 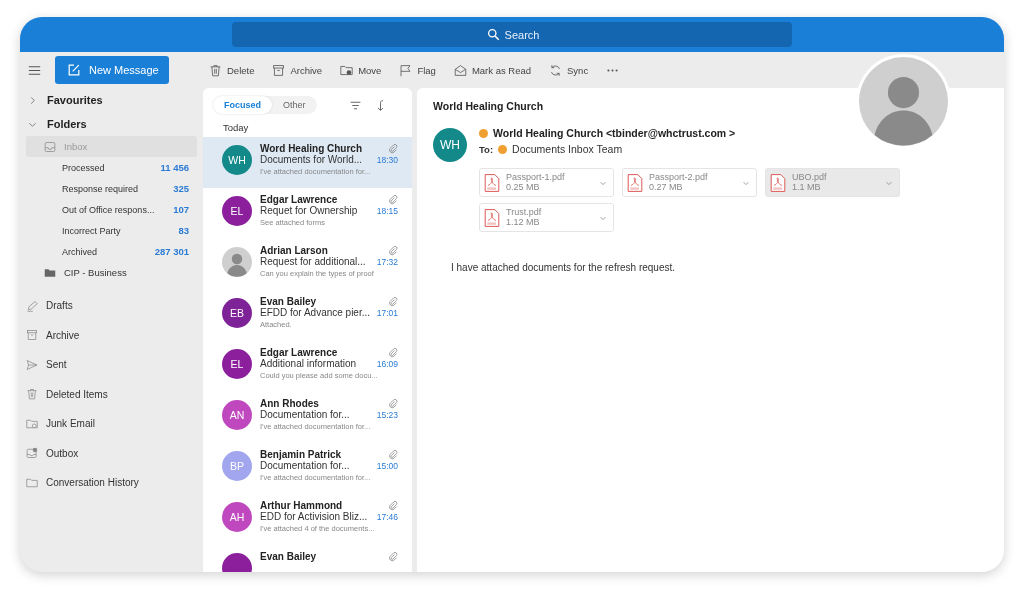 I want to click on archive-icon, so click(x=279, y=70).